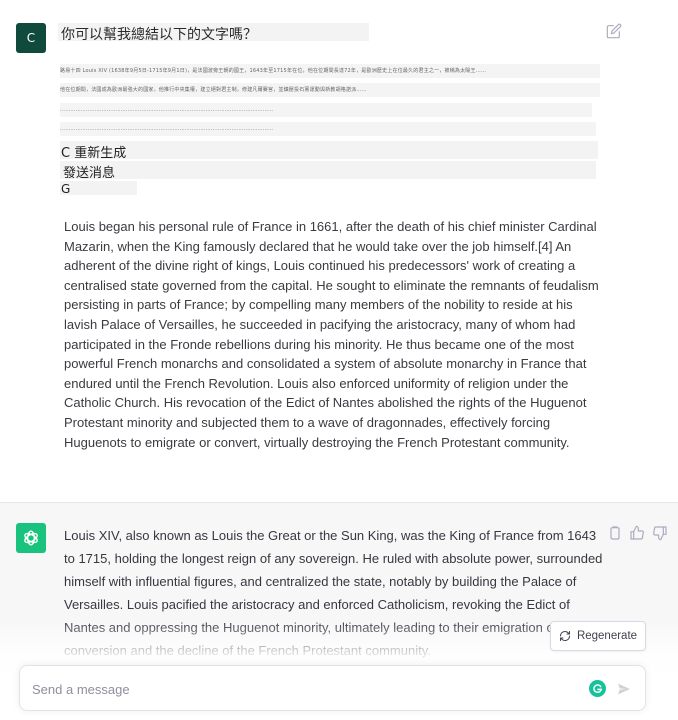  I want to click on message-input, so click(302, 689).